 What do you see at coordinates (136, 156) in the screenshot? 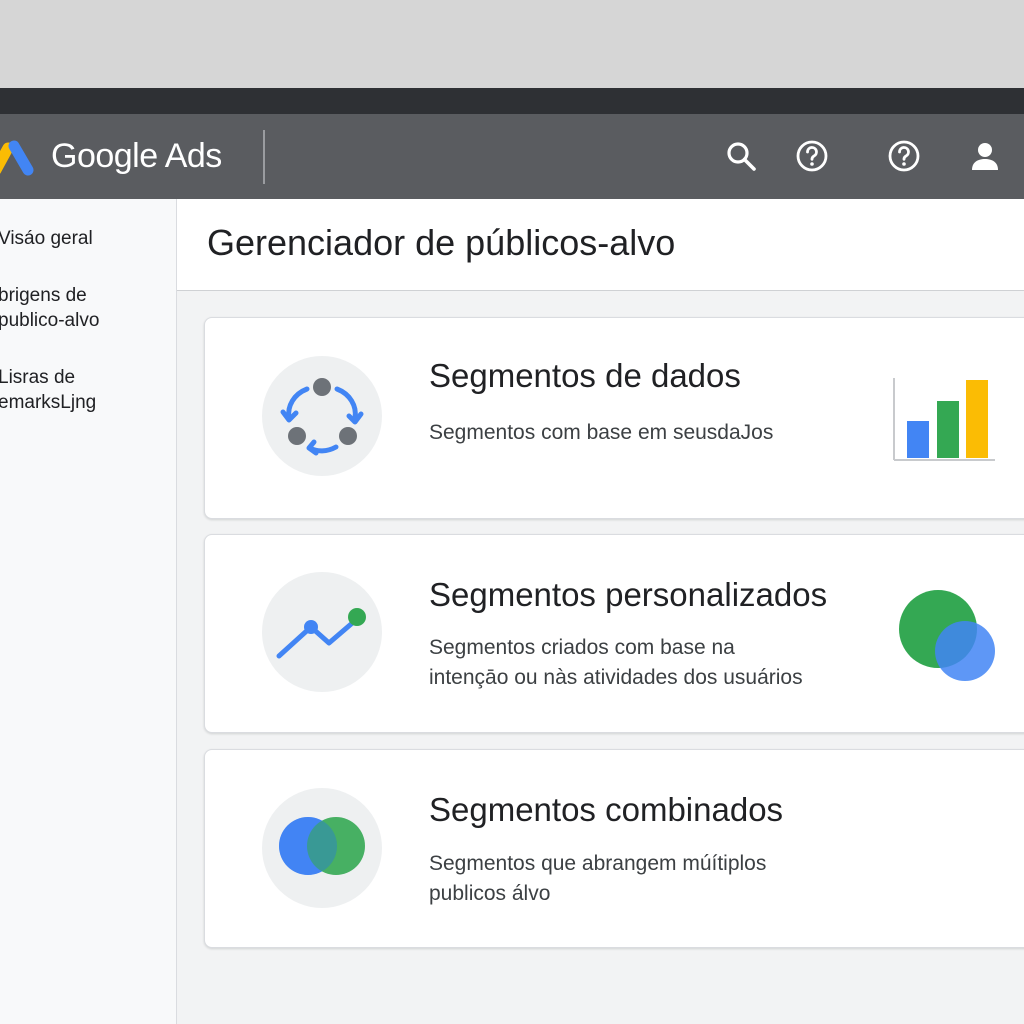
I see `product-name: Google Ads` at bounding box center [136, 156].